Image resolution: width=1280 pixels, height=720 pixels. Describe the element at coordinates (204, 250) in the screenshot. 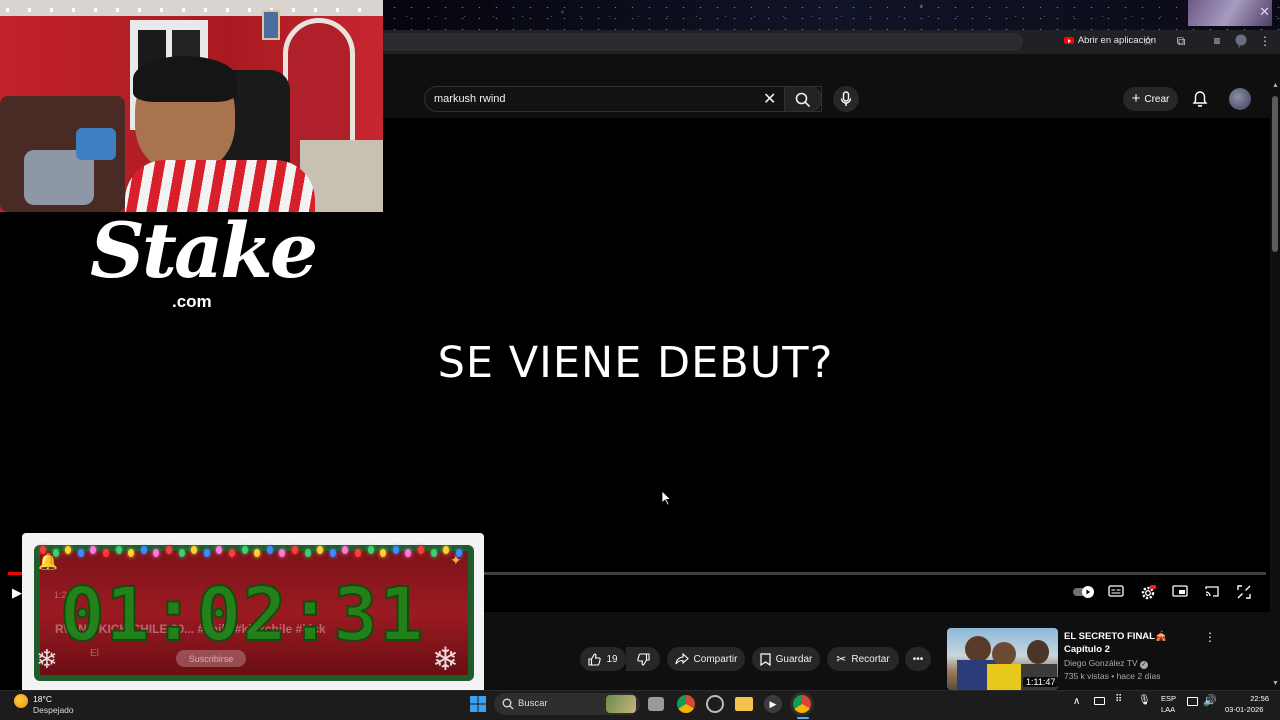

I see `stake-logo: Stake` at that location.